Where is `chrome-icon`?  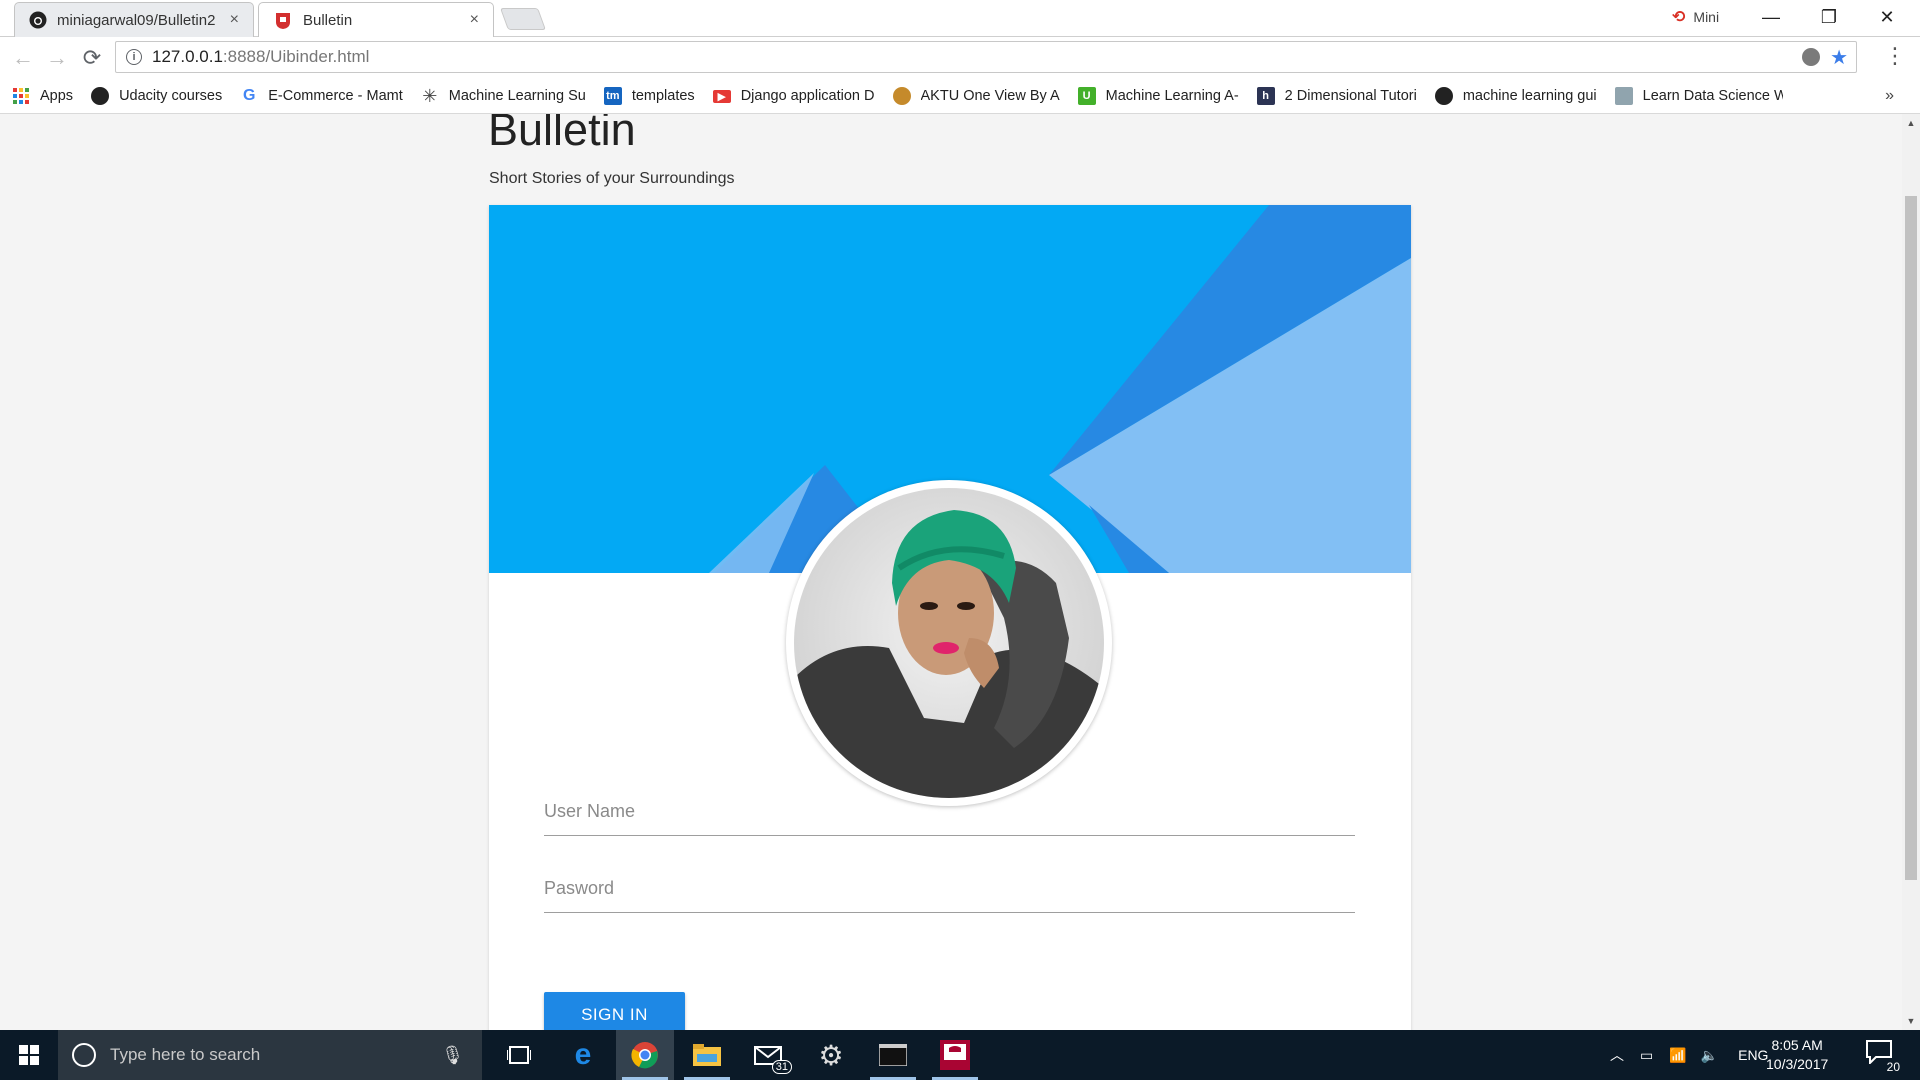 chrome-icon is located at coordinates (644, 1055).